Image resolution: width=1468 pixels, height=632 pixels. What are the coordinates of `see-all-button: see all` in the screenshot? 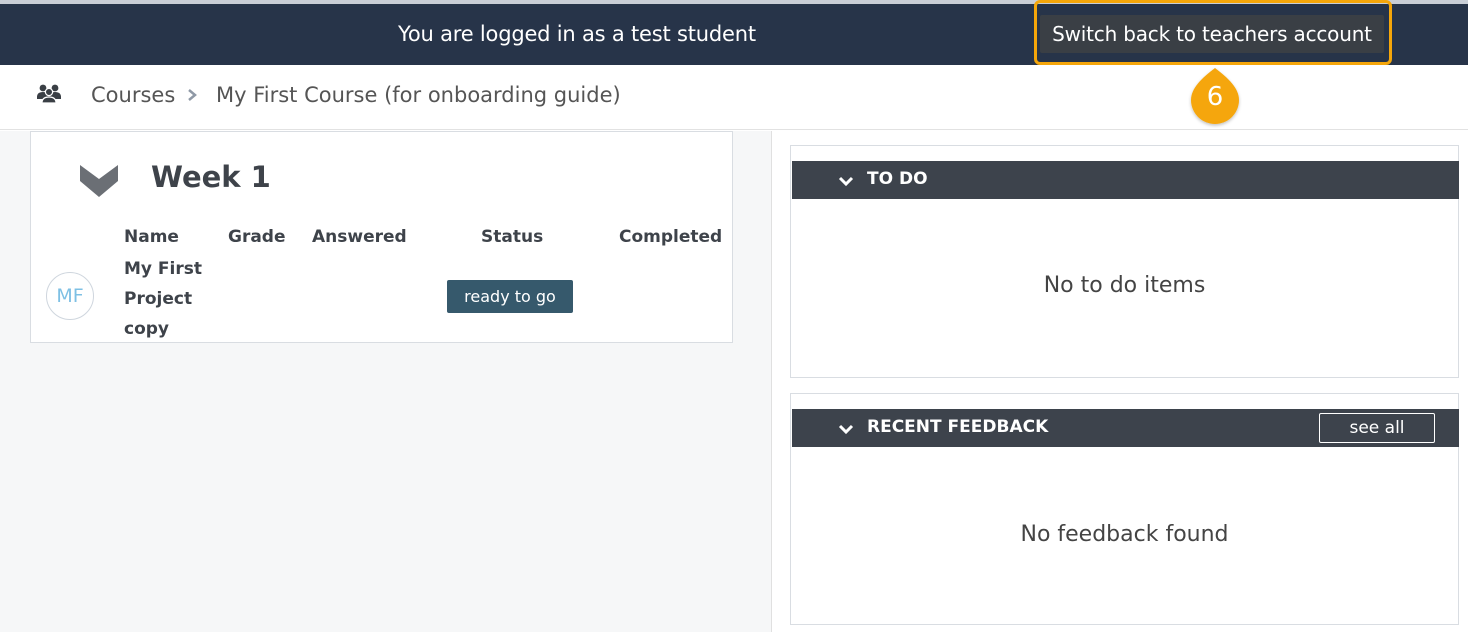 It's located at (1377, 428).